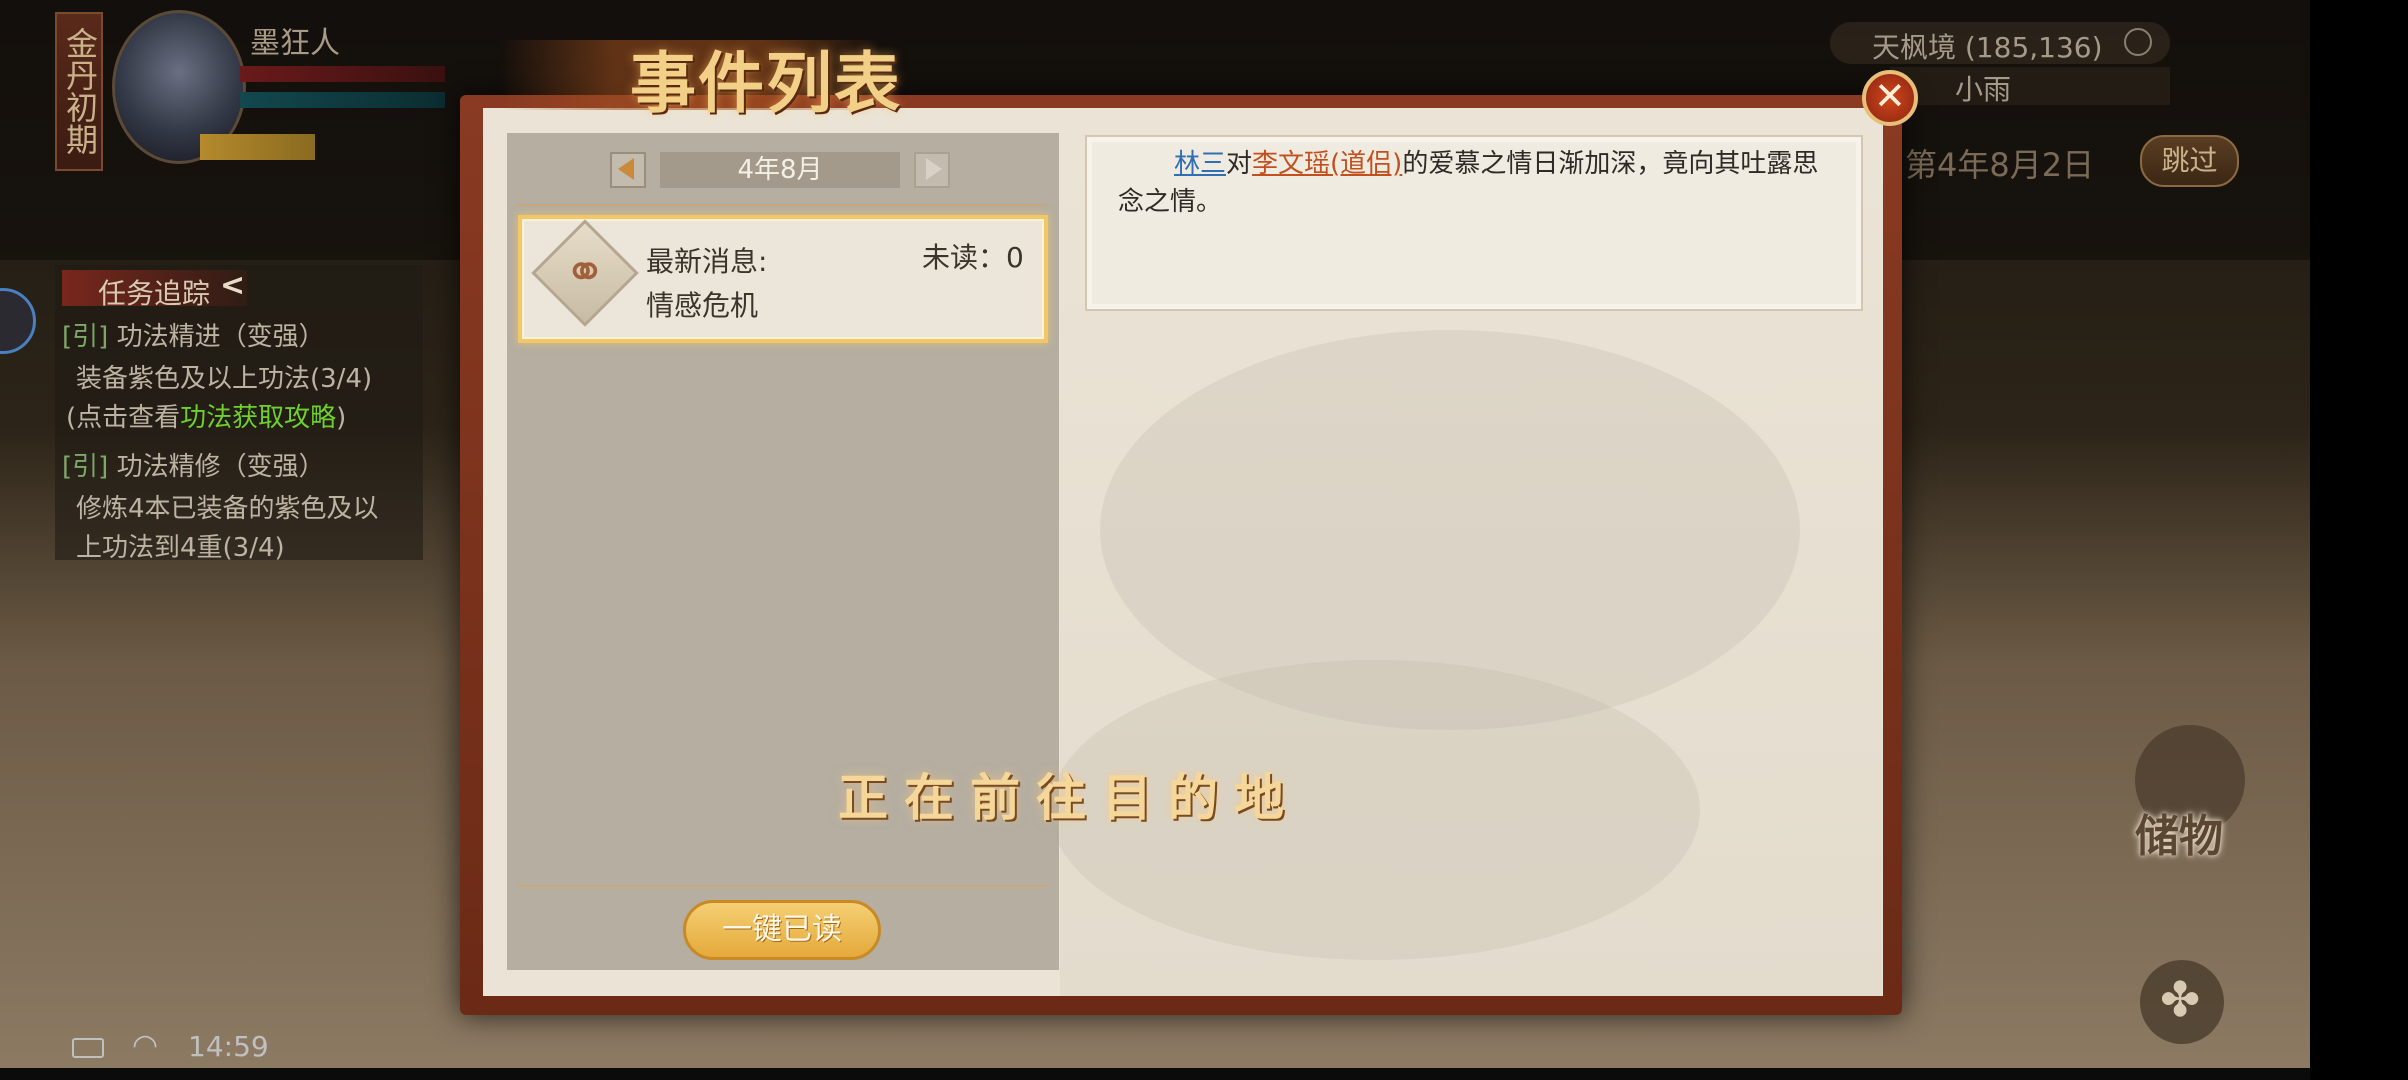  What do you see at coordinates (295, 43) in the screenshot?
I see `player-name: 墨狂人` at bounding box center [295, 43].